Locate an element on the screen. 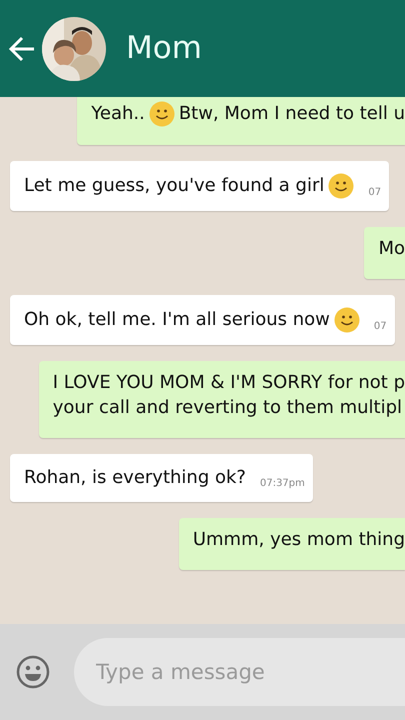 The image size is (405, 720). message-field: Type a message is located at coordinates (239, 672).